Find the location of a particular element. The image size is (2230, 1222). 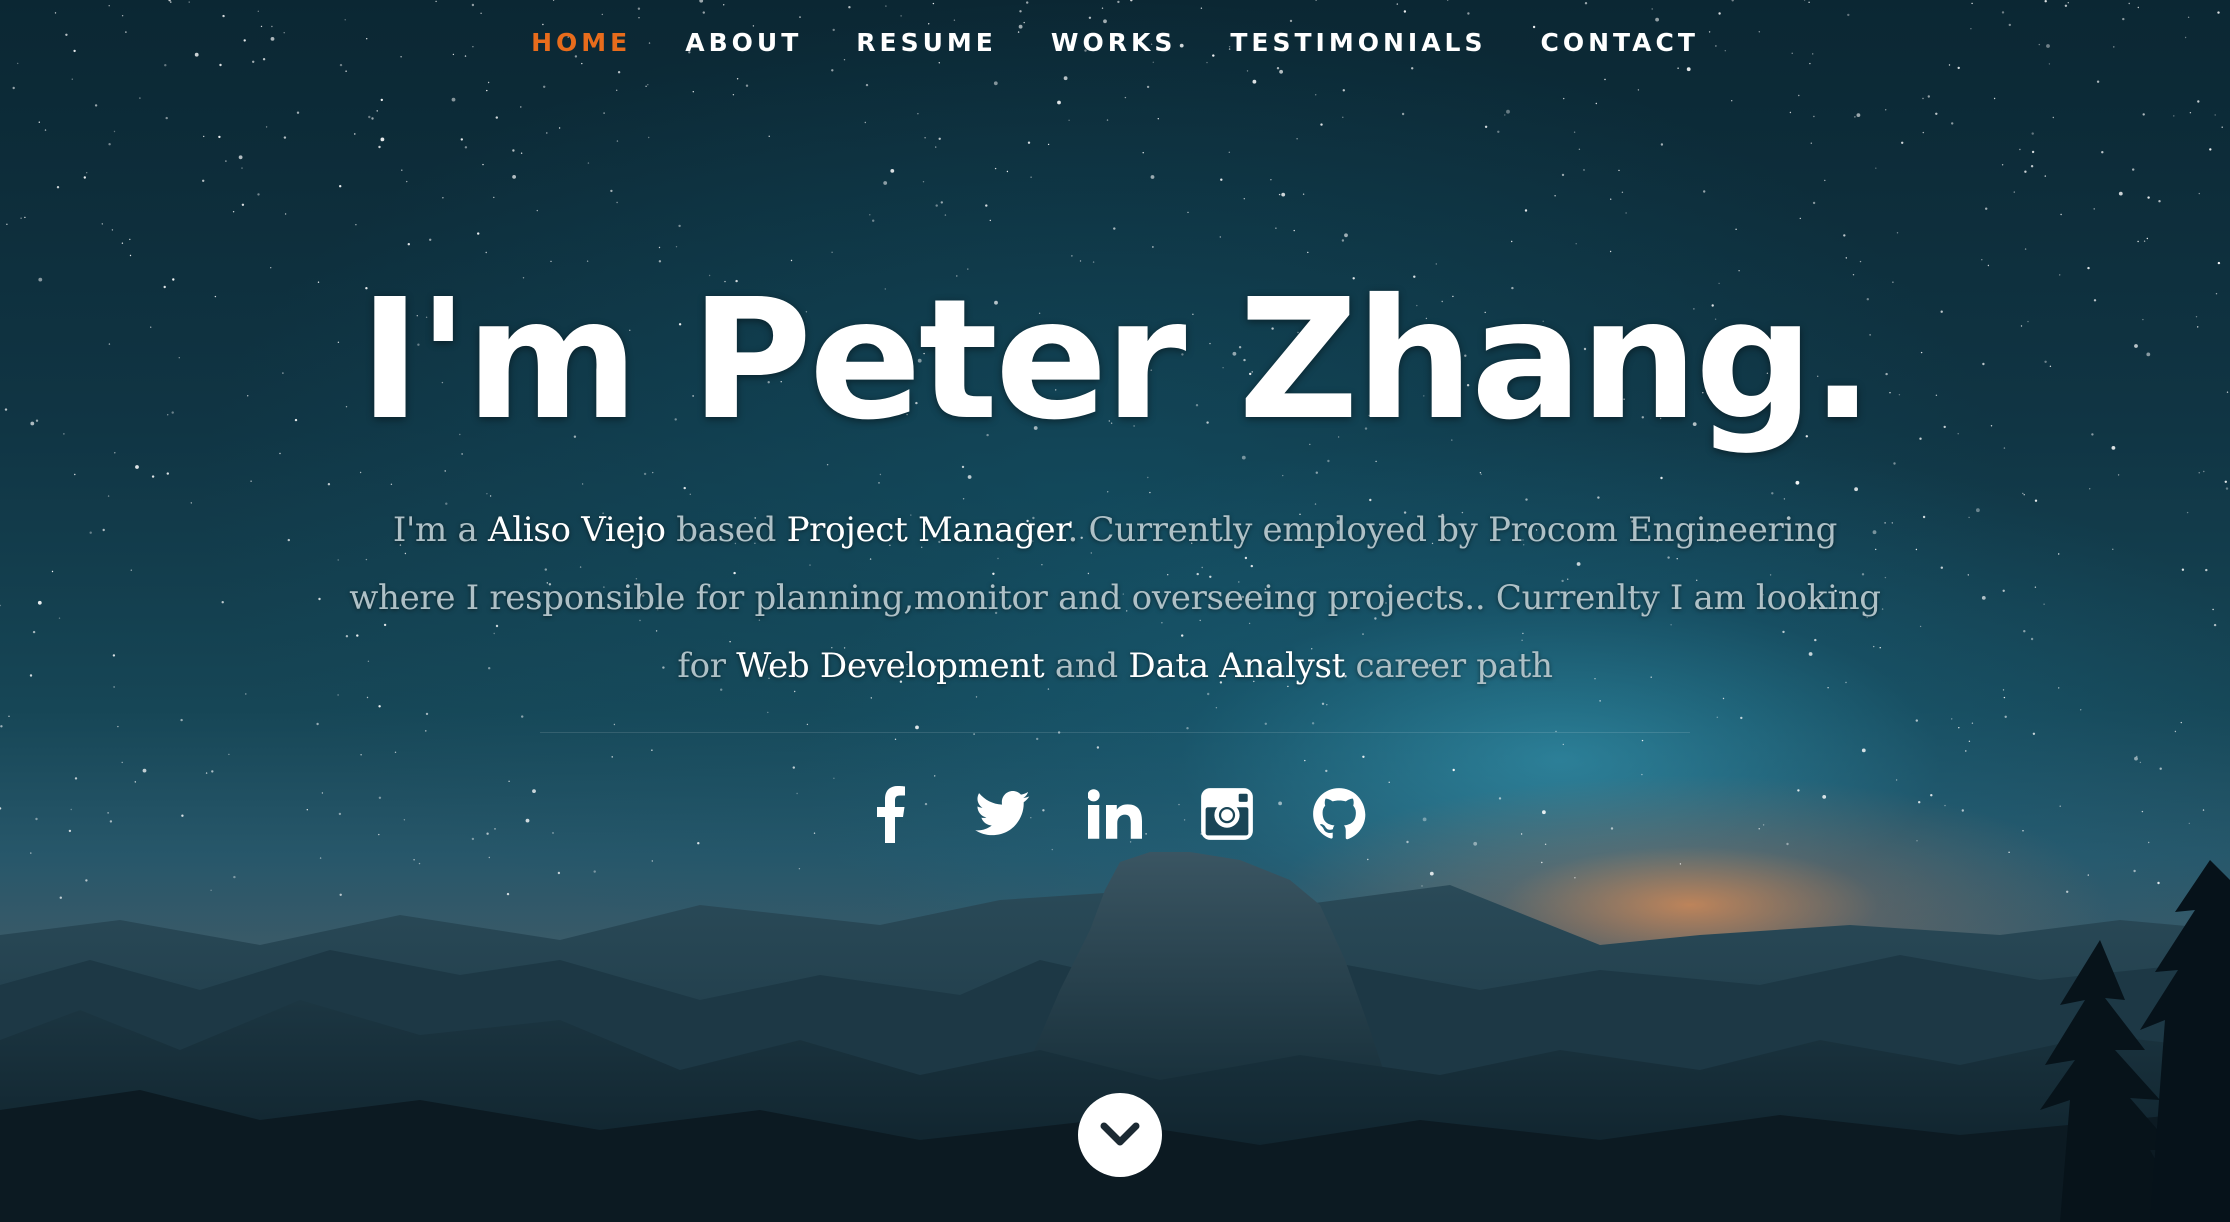

intro-location: Aliso Viejo is located at coordinates (576, 530).